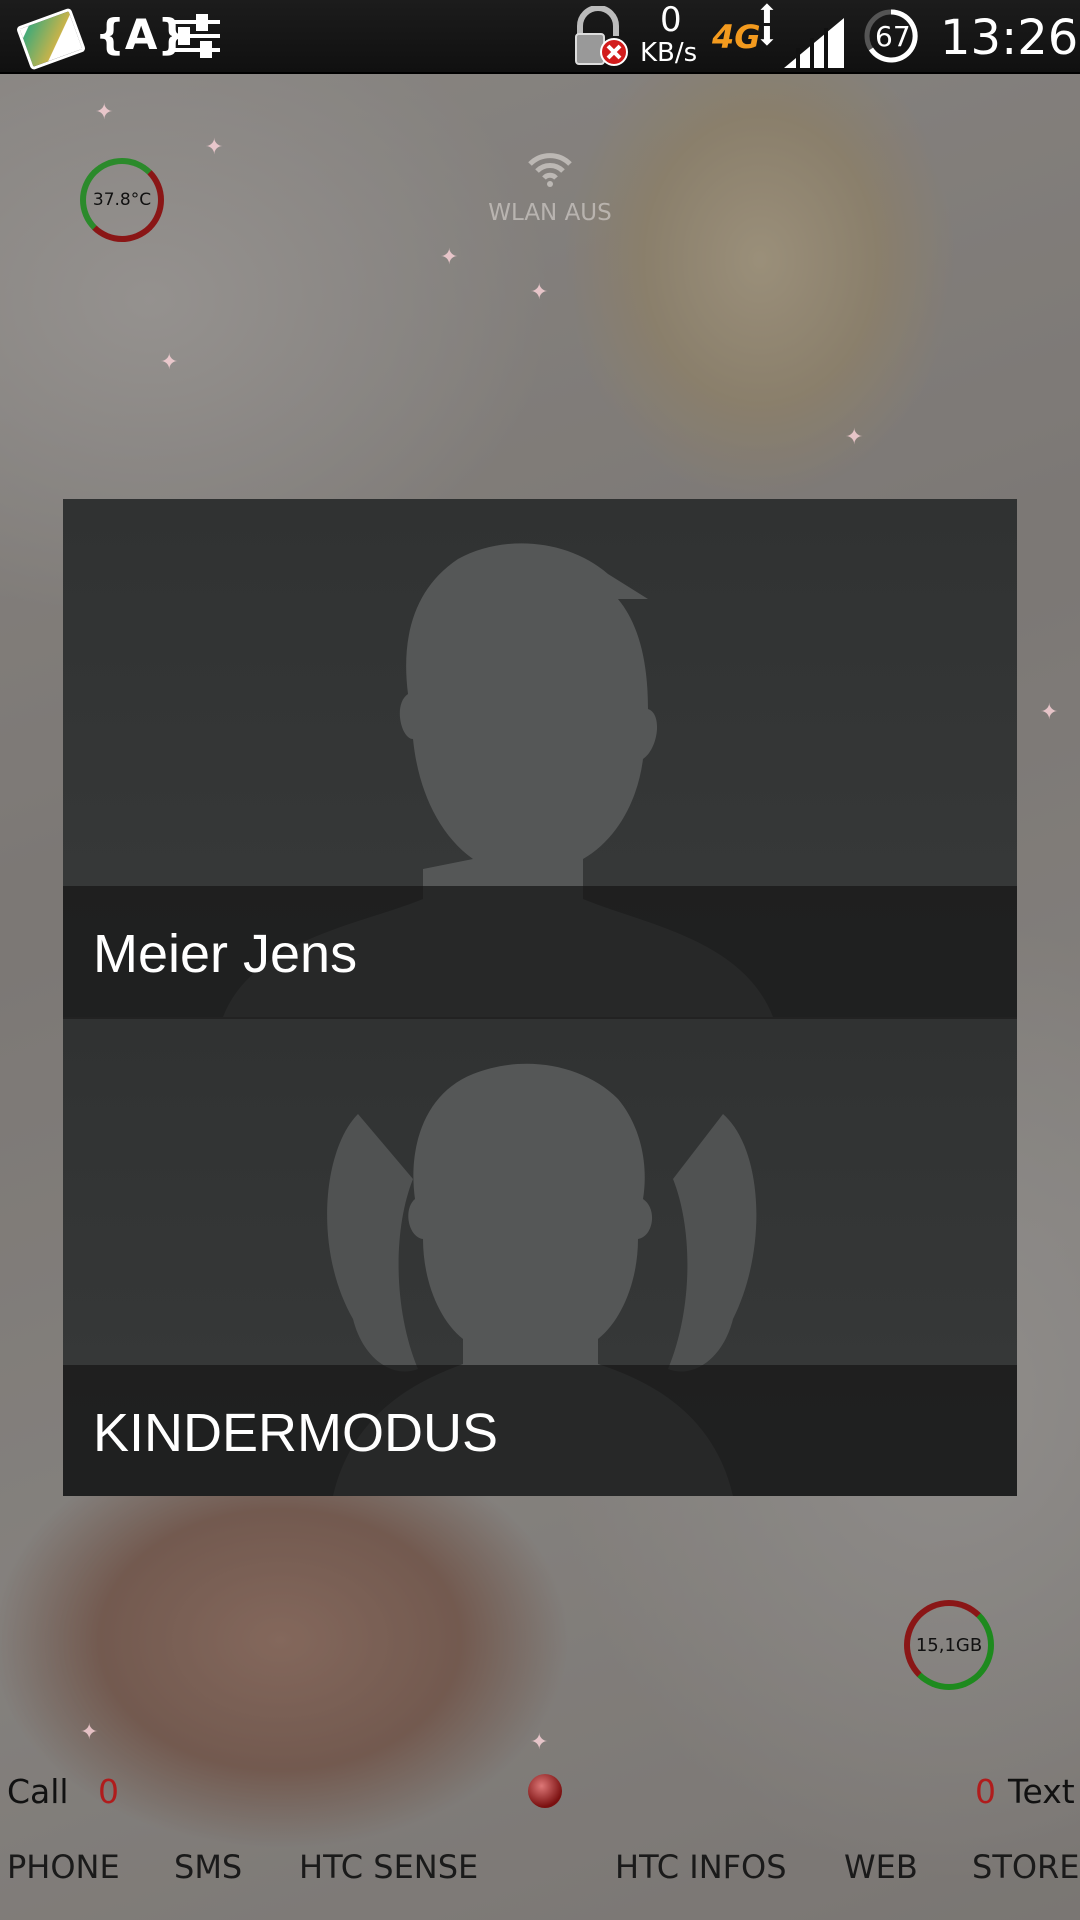 This screenshot has width=1080, height=1920. What do you see at coordinates (296, 1433) in the screenshot?
I see `user-name: KINDERMODUS` at bounding box center [296, 1433].